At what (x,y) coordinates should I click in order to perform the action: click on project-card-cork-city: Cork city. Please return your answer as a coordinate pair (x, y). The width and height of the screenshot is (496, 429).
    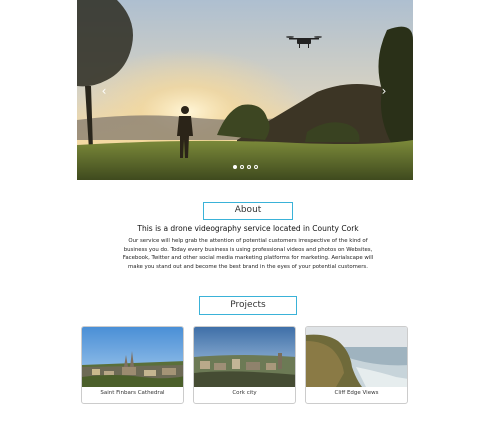
    Looking at the image, I should click on (244, 365).